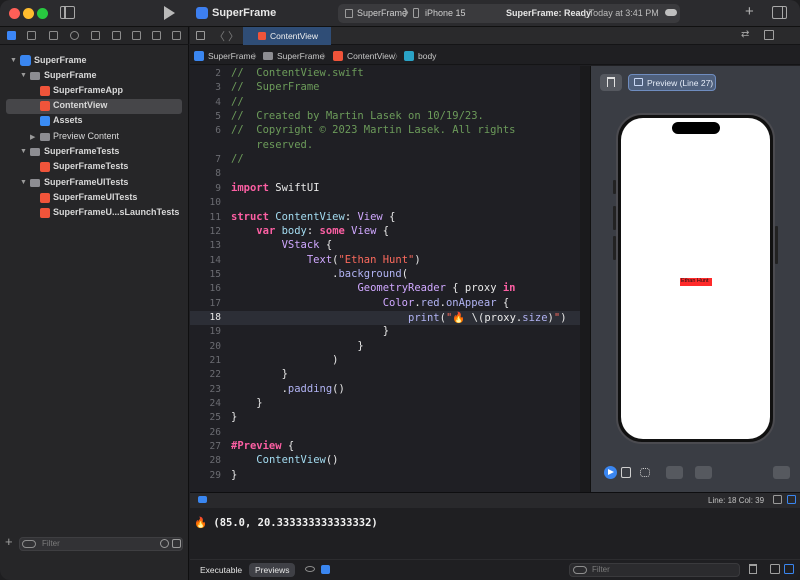 Image resolution: width=800 pixels, height=580 pixels. Describe the element at coordinates (385, 189) in the screenshot. I see `code-line: 9 import SwiftUI` at that location.